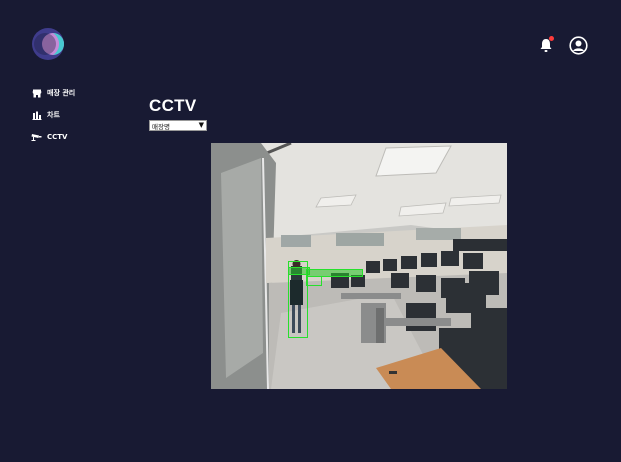 Image resolution: width=621 pixels, height=462 pixels. Describe the element at coordinates (61, 93) in the screenshot. I see `sidebar-item-label: 매장 관리` at that location.